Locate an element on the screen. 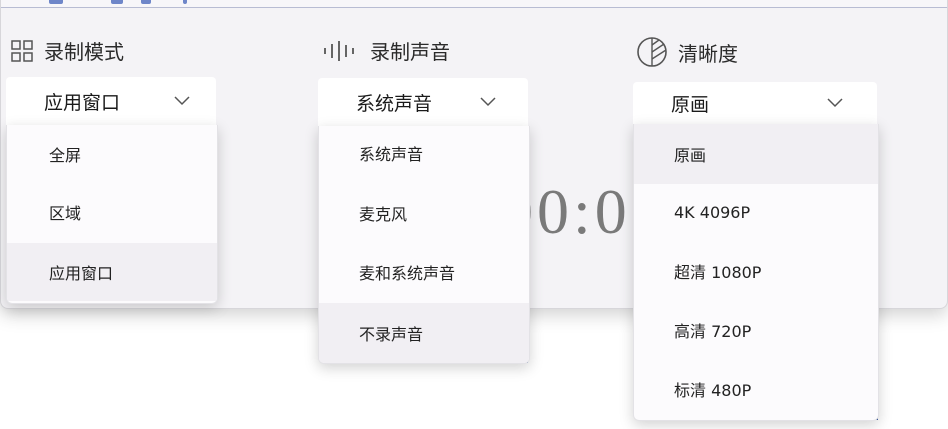  menu-item-4k: 4K 4096P is located at coordinates (756, 212).